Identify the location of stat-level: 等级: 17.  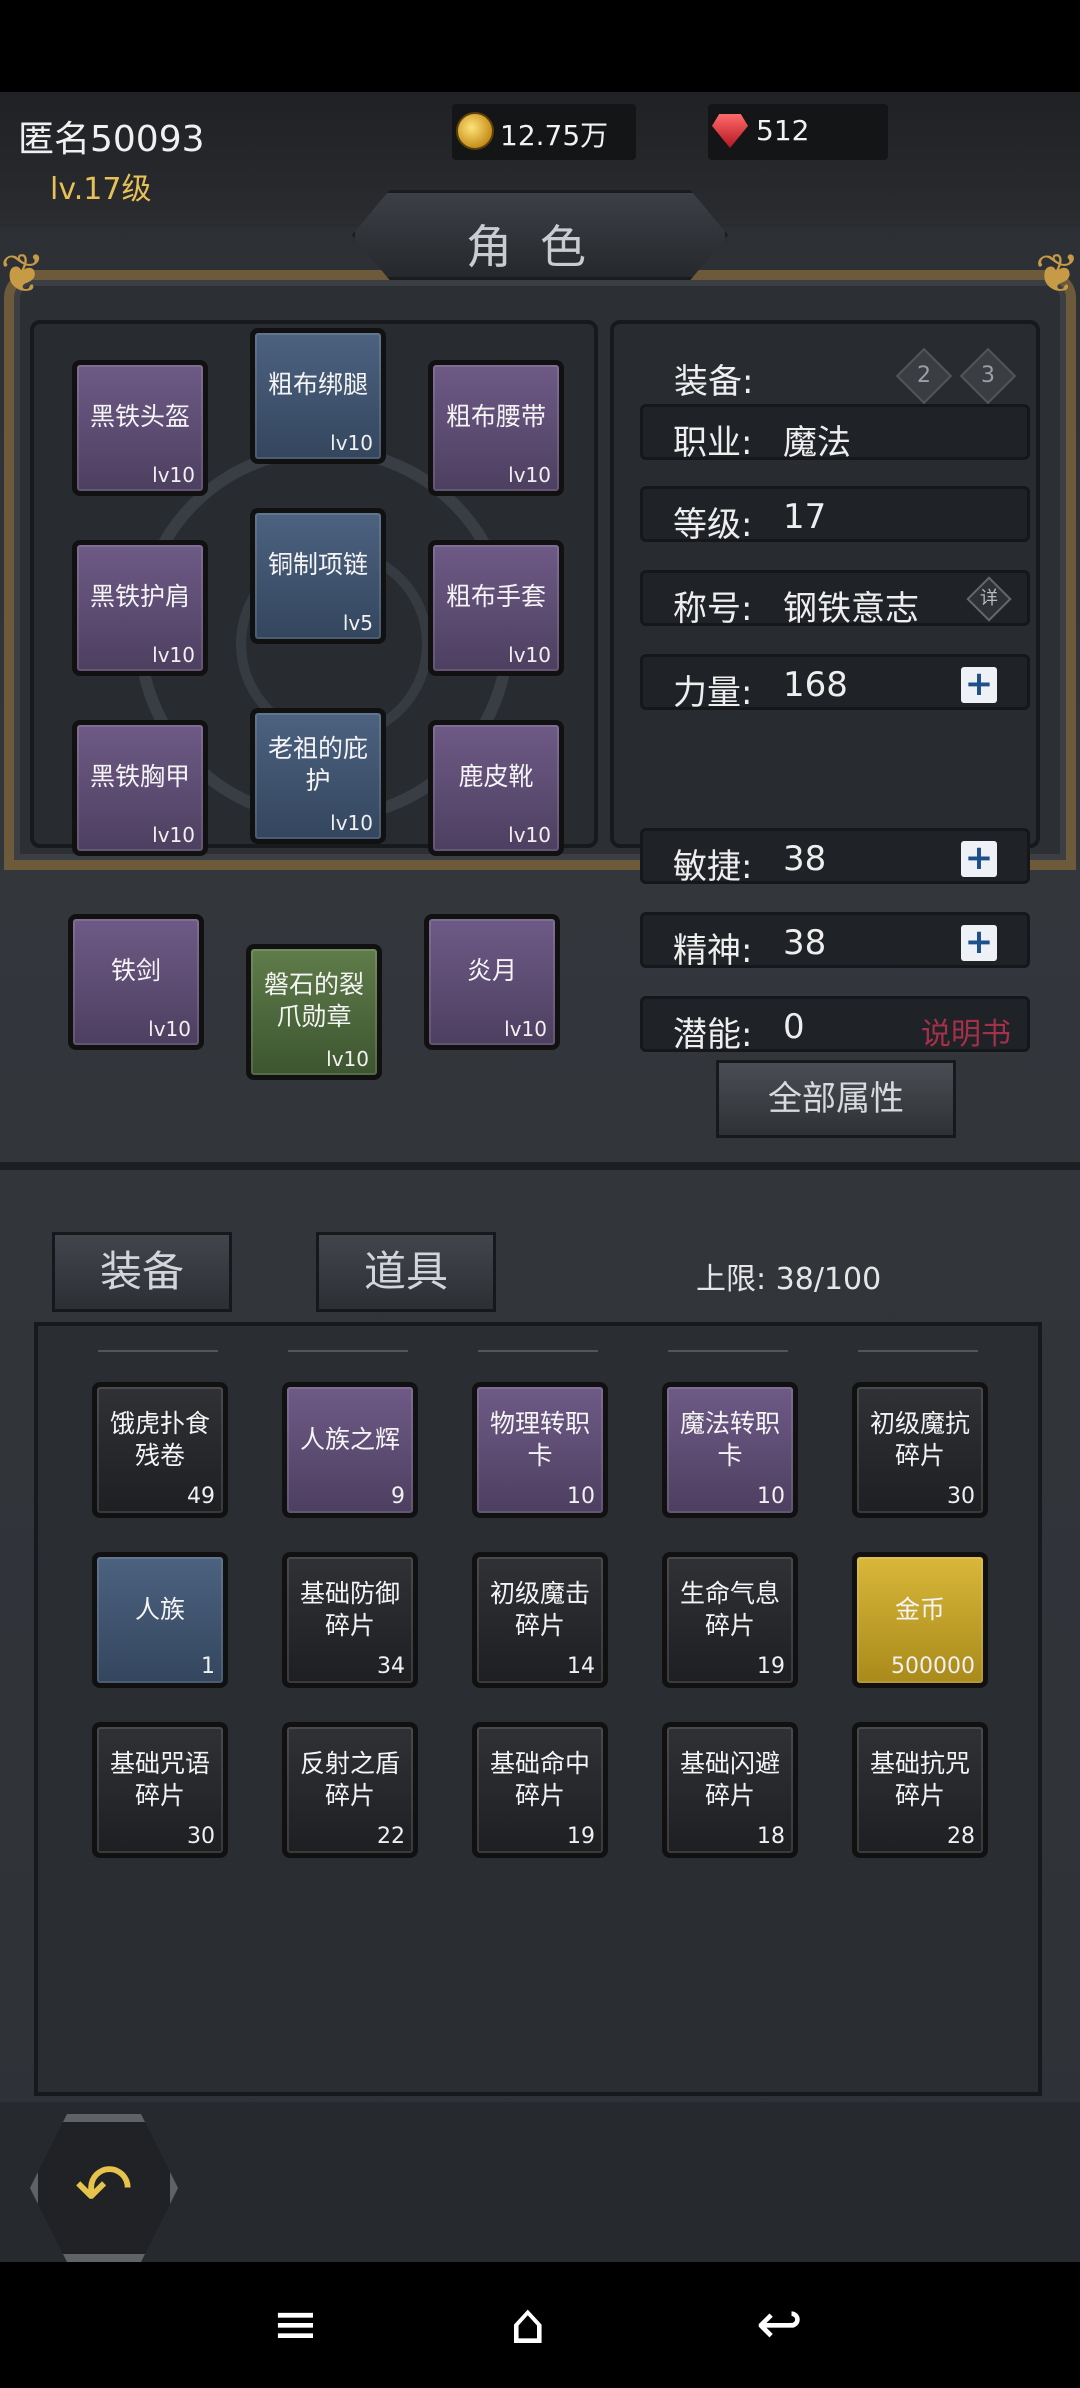
(835, 515).